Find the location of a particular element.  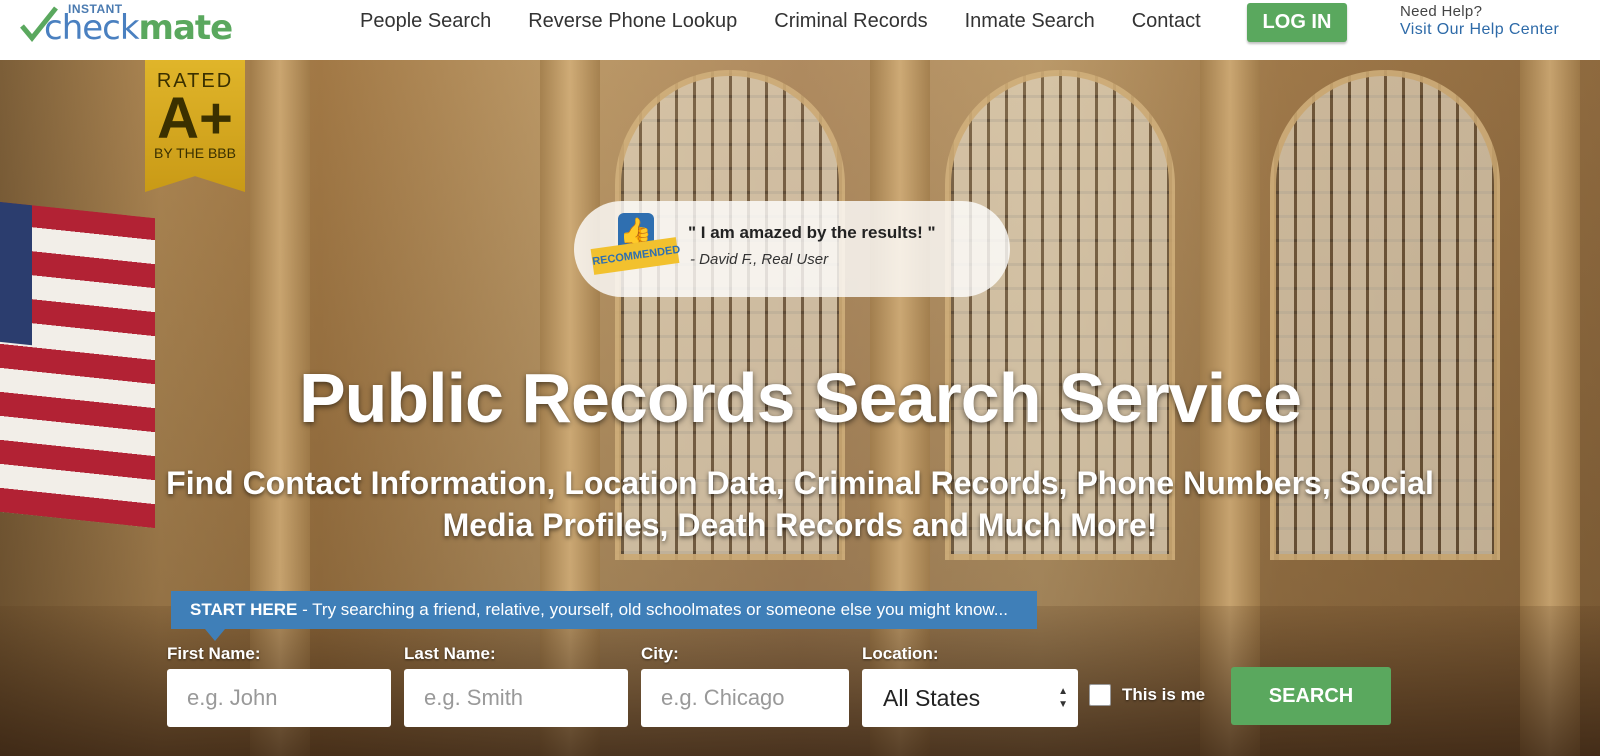

nav-criminal-records: Criminal Records is located at coordinates (850, 23).